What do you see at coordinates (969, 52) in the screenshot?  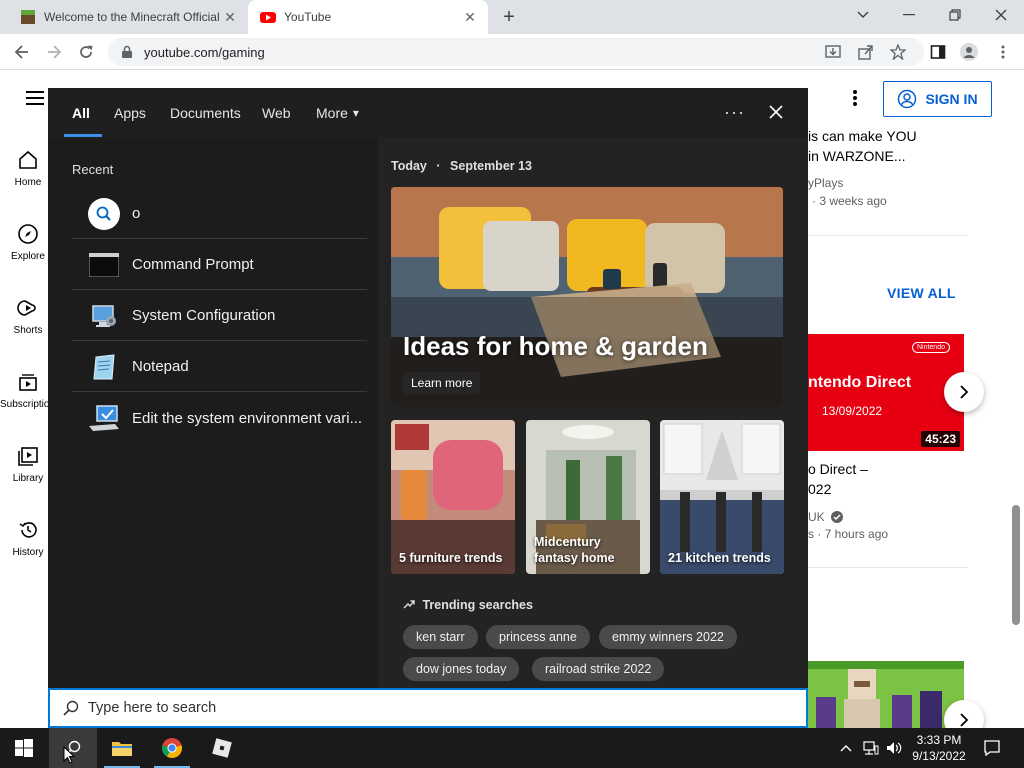 I see `profile-icon` at bounding box center [969, 52].